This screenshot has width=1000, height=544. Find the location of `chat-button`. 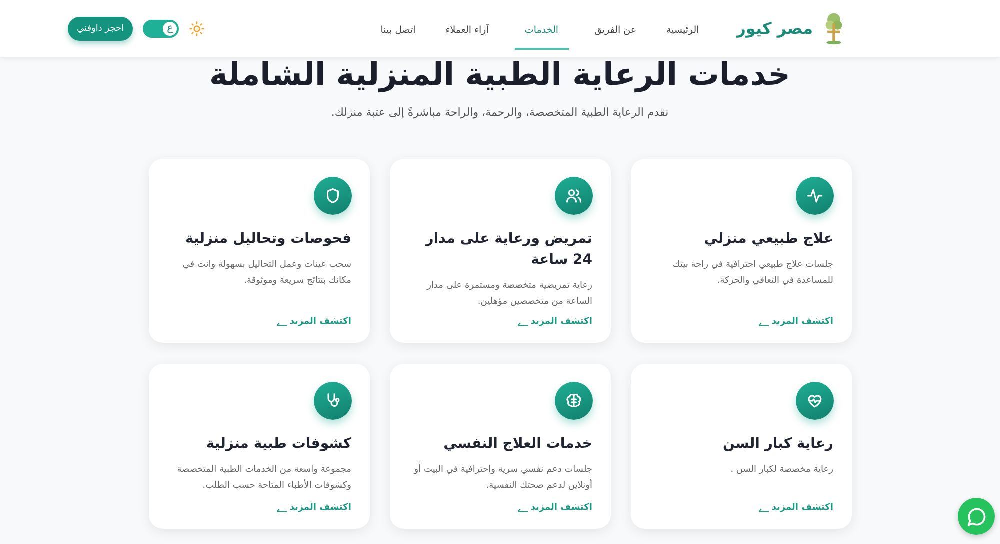

chat-button is located at coordinates (976, 516).